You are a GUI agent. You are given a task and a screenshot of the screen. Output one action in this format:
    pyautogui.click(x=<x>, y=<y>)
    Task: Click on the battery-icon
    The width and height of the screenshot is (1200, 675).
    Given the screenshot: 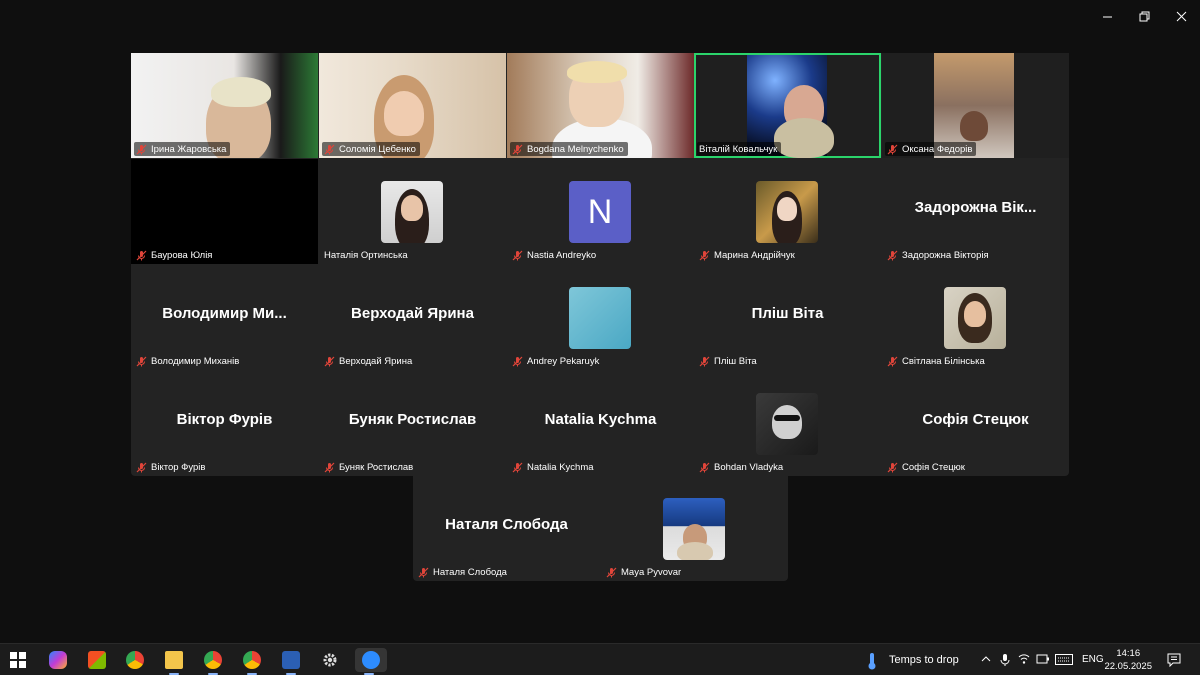 What is the action you would take?
    pyautogui.click(x=1043, y=659)
    